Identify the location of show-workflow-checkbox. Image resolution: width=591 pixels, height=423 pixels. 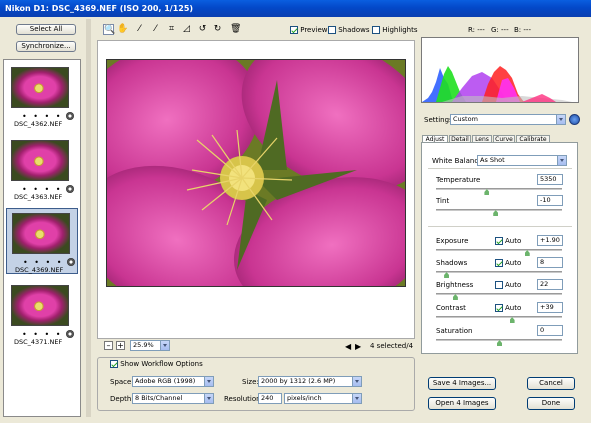
(114, 364).